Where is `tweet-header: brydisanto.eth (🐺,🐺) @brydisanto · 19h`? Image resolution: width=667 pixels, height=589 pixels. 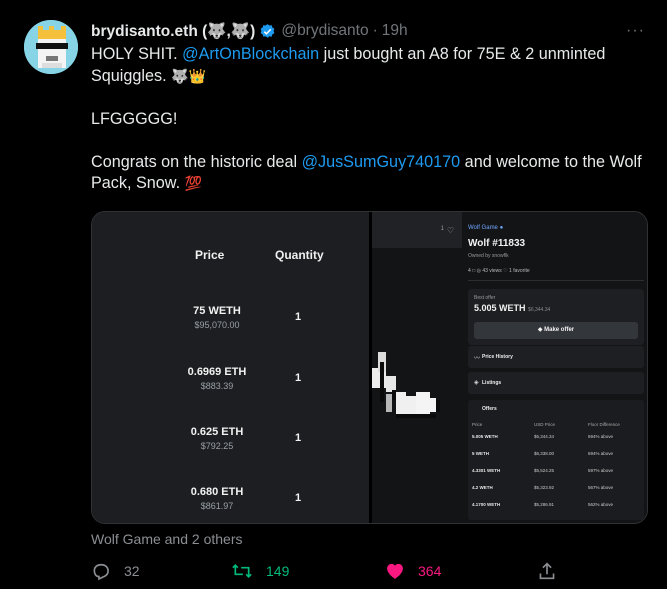 tweet-header: brydisanto.eth (🐺,🐺) @brydisanto · 19h is located at coordinates (249, 31).